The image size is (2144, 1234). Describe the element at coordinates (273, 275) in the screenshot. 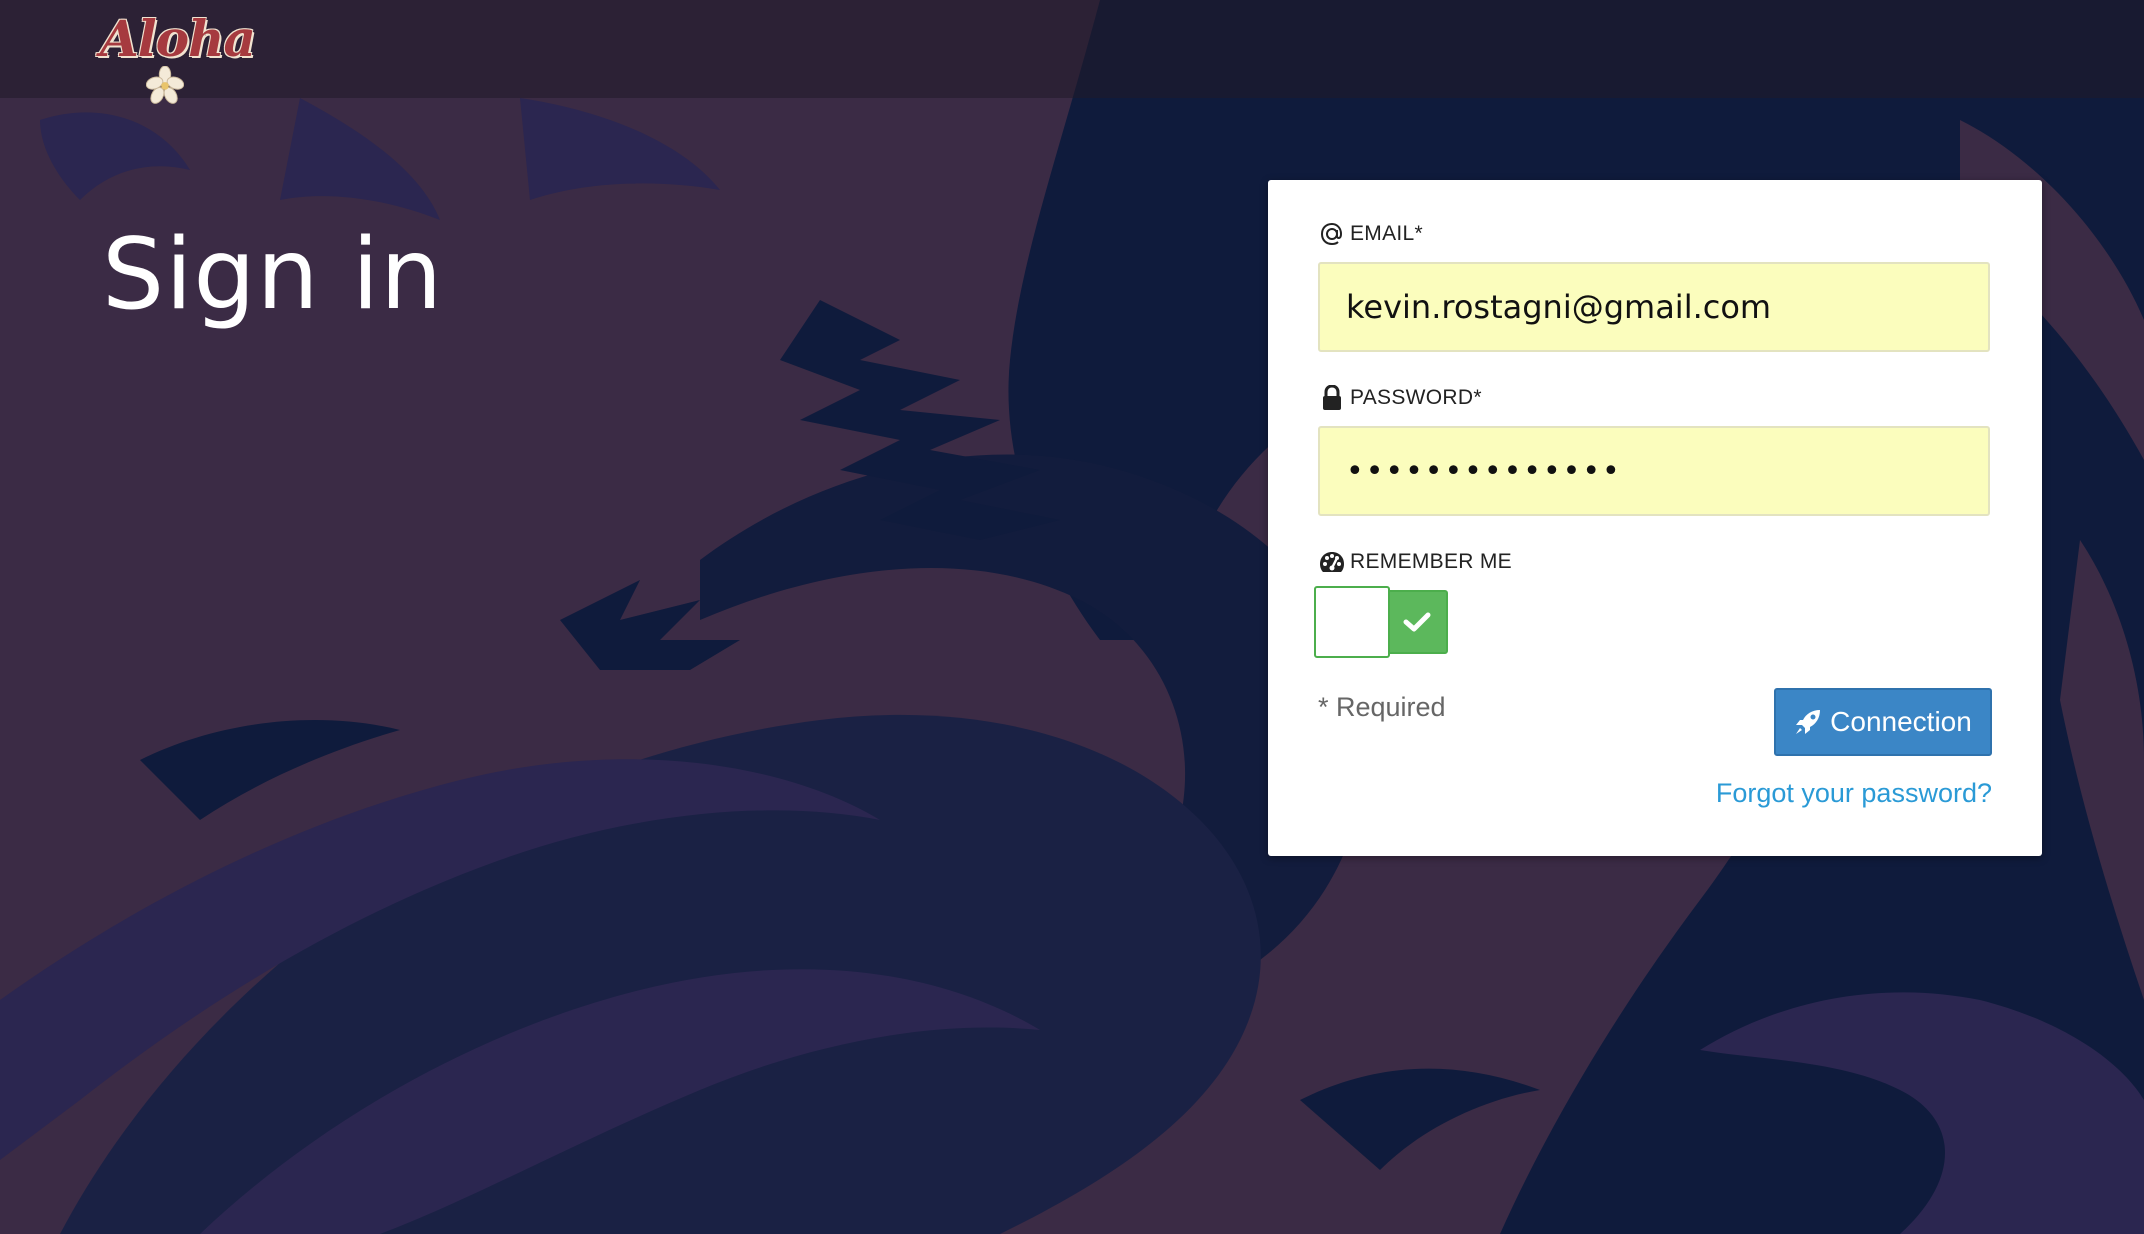

I see `page-title: Sign in` at that location.